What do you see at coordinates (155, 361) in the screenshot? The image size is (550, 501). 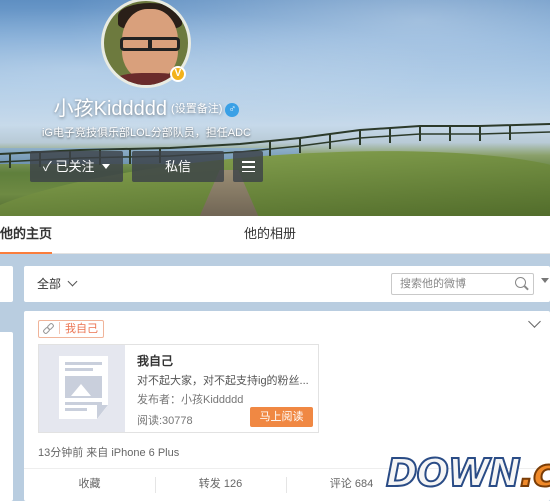 I see `article-title: 我自己` at bounding box center [155, 361].